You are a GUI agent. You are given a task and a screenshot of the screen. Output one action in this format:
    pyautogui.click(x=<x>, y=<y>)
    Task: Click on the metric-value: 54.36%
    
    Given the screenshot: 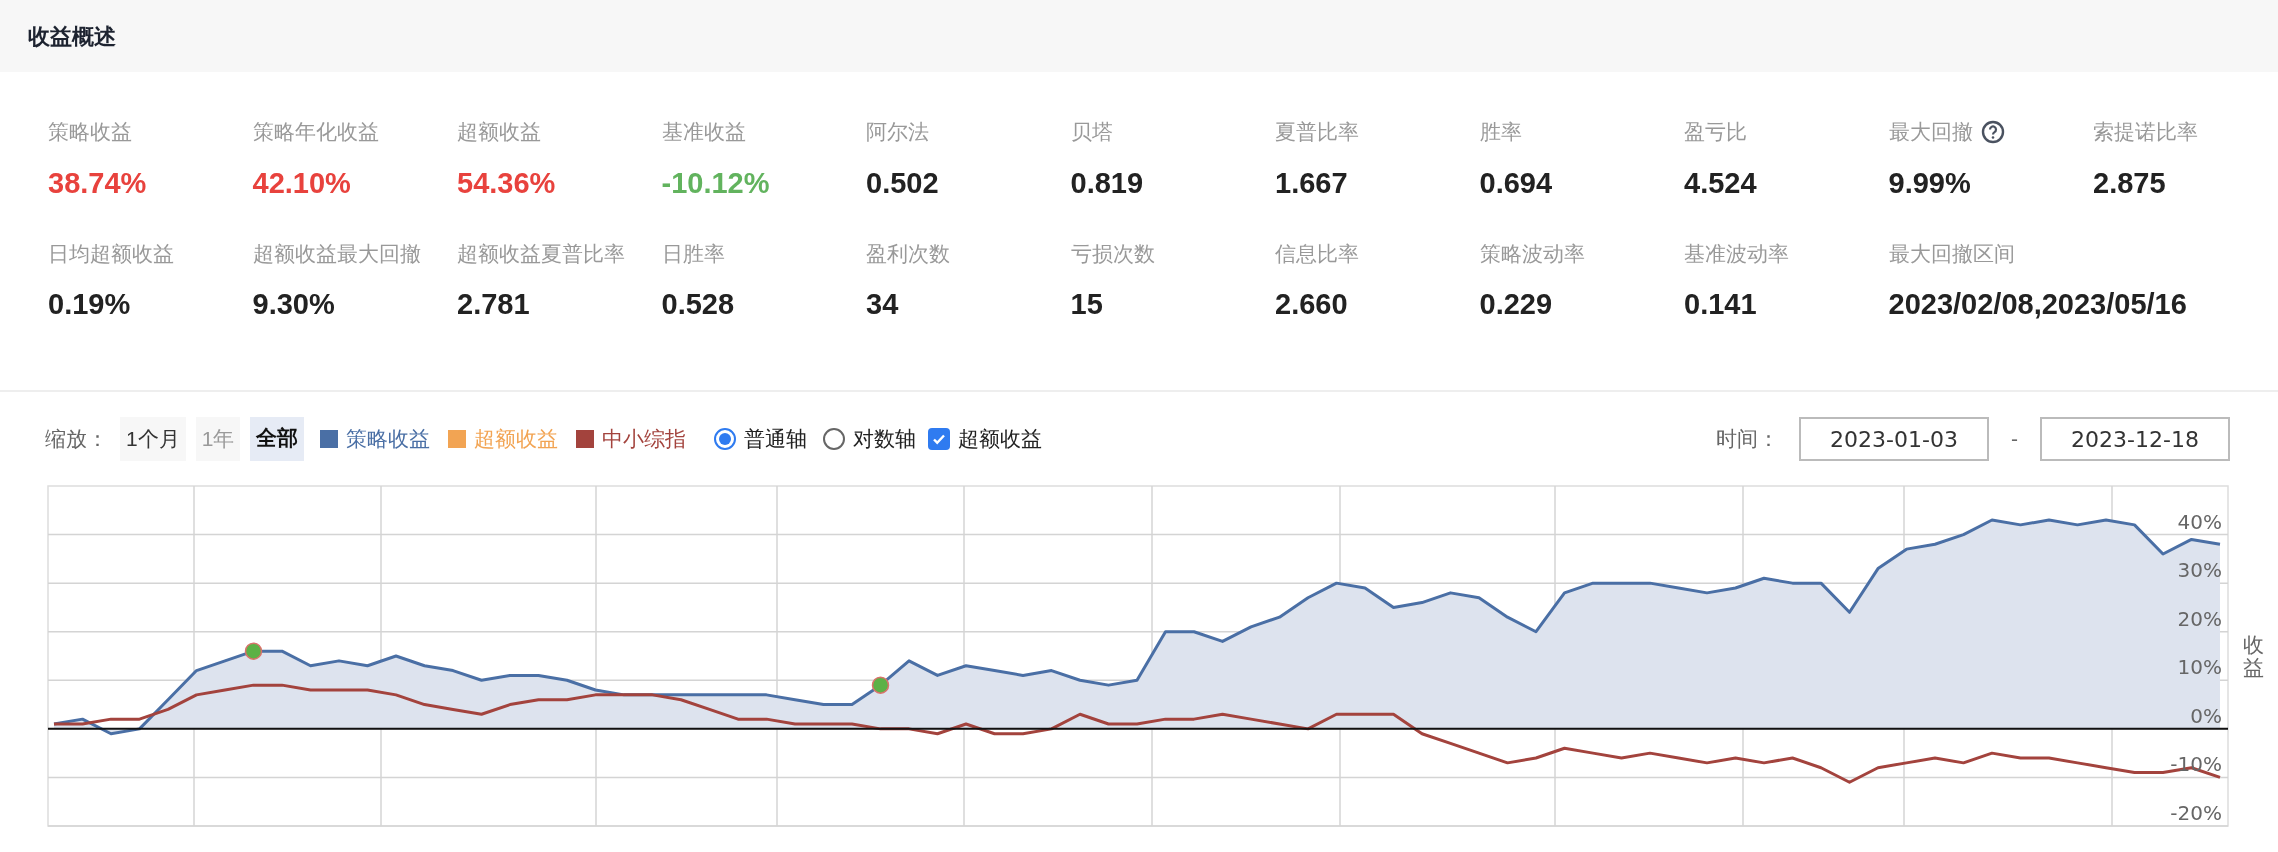 What is the action you would take?
    pyautogui.click(x=506, y=184)
    